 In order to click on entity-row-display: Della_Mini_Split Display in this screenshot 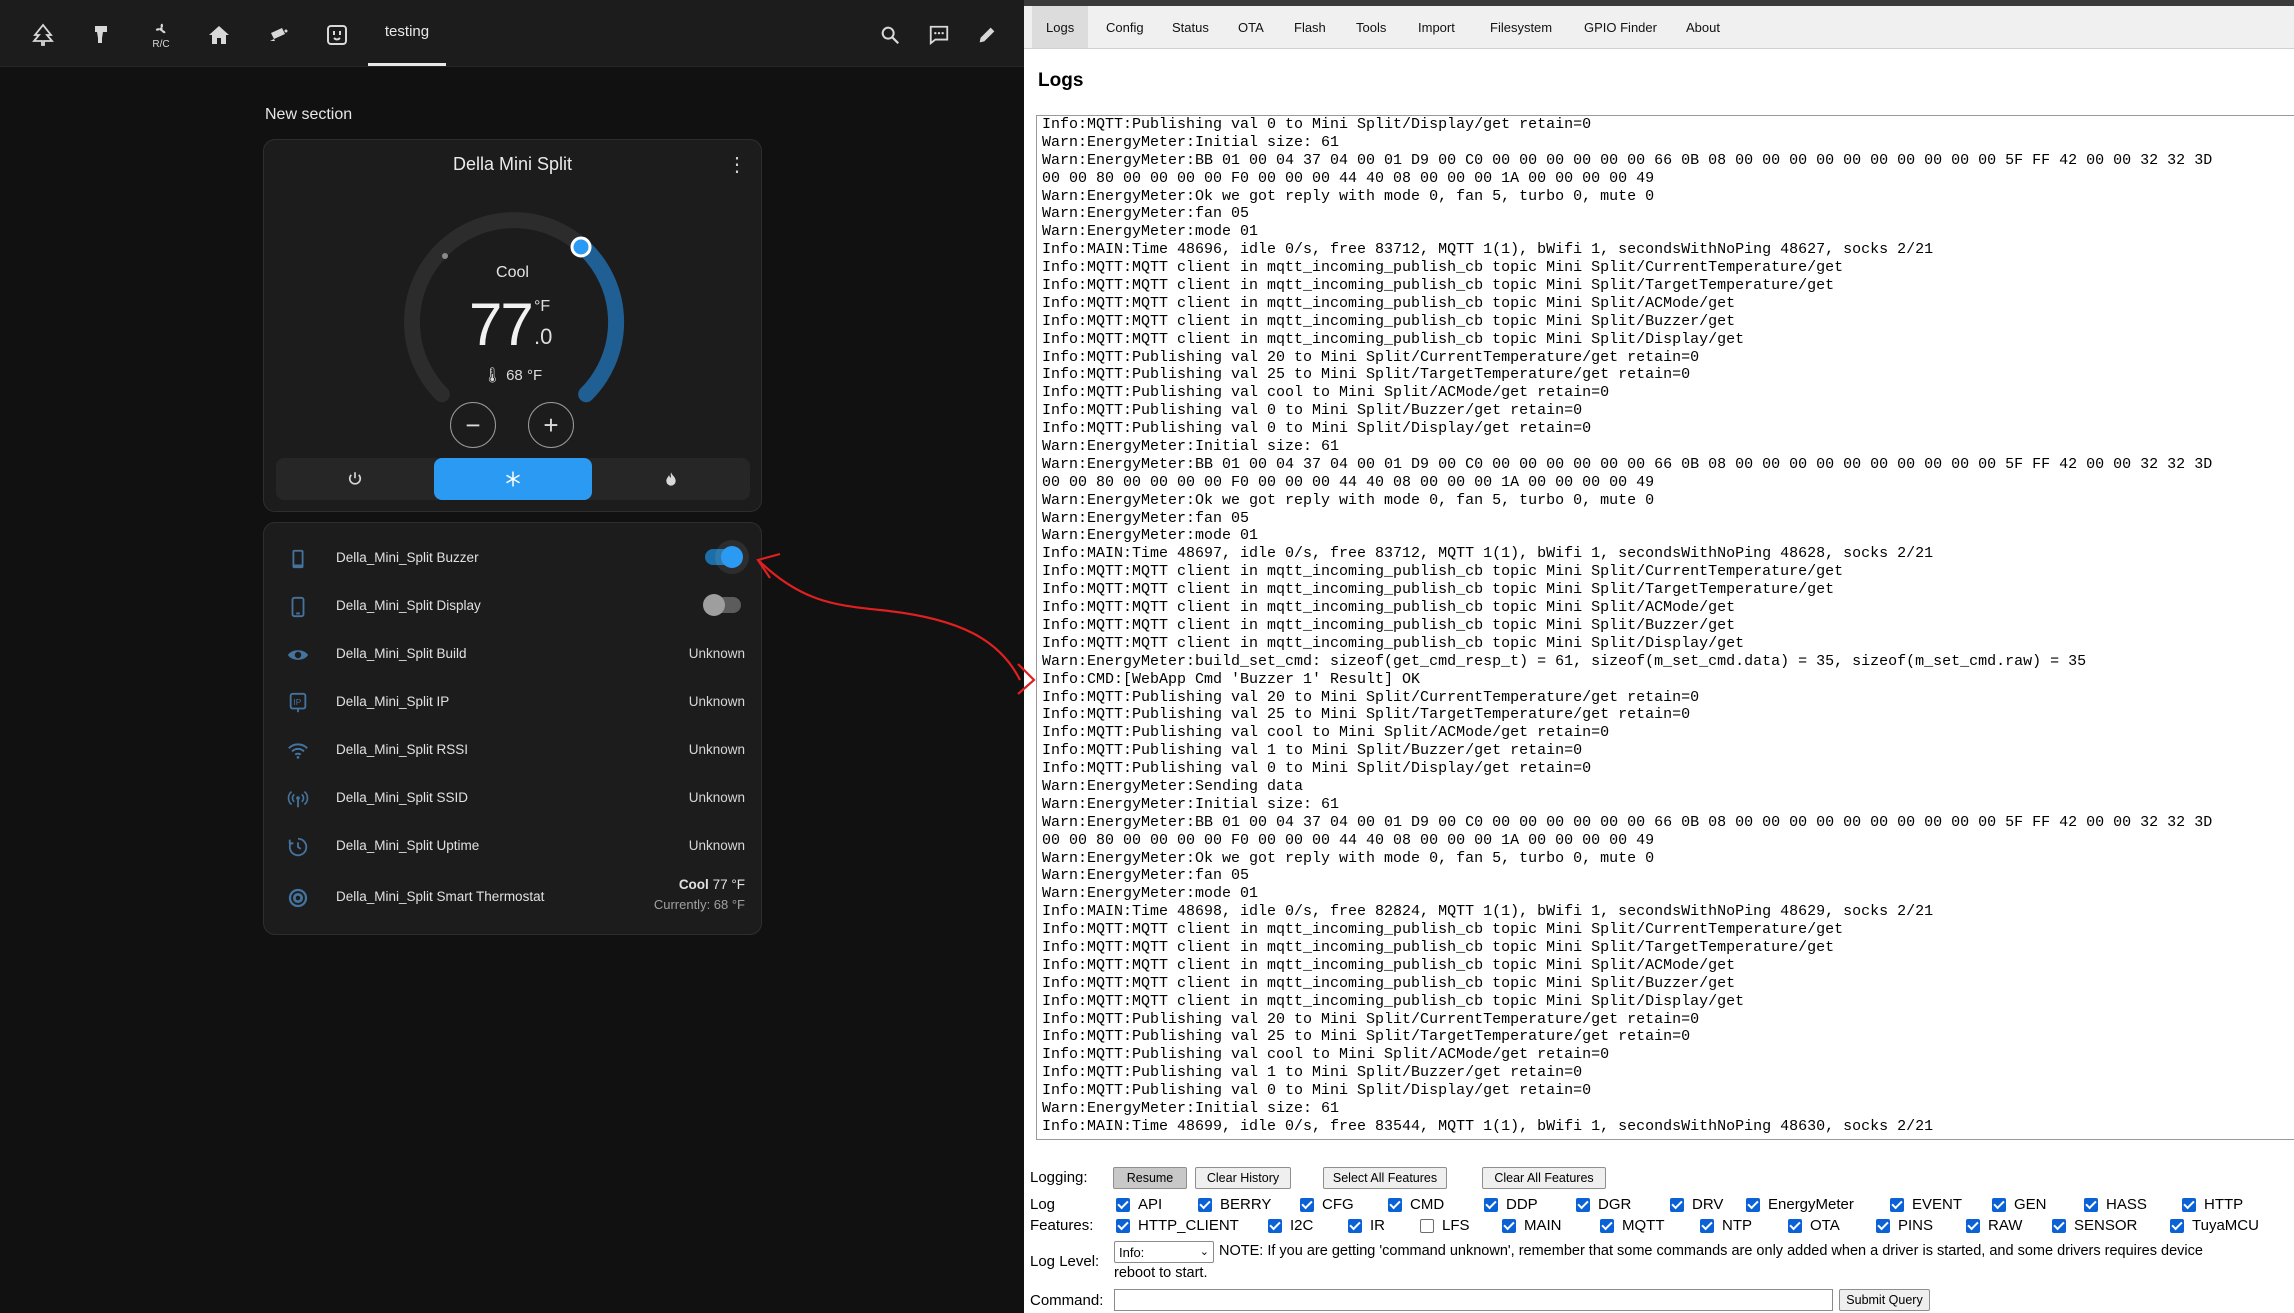, I will do `click(512, 607)`.